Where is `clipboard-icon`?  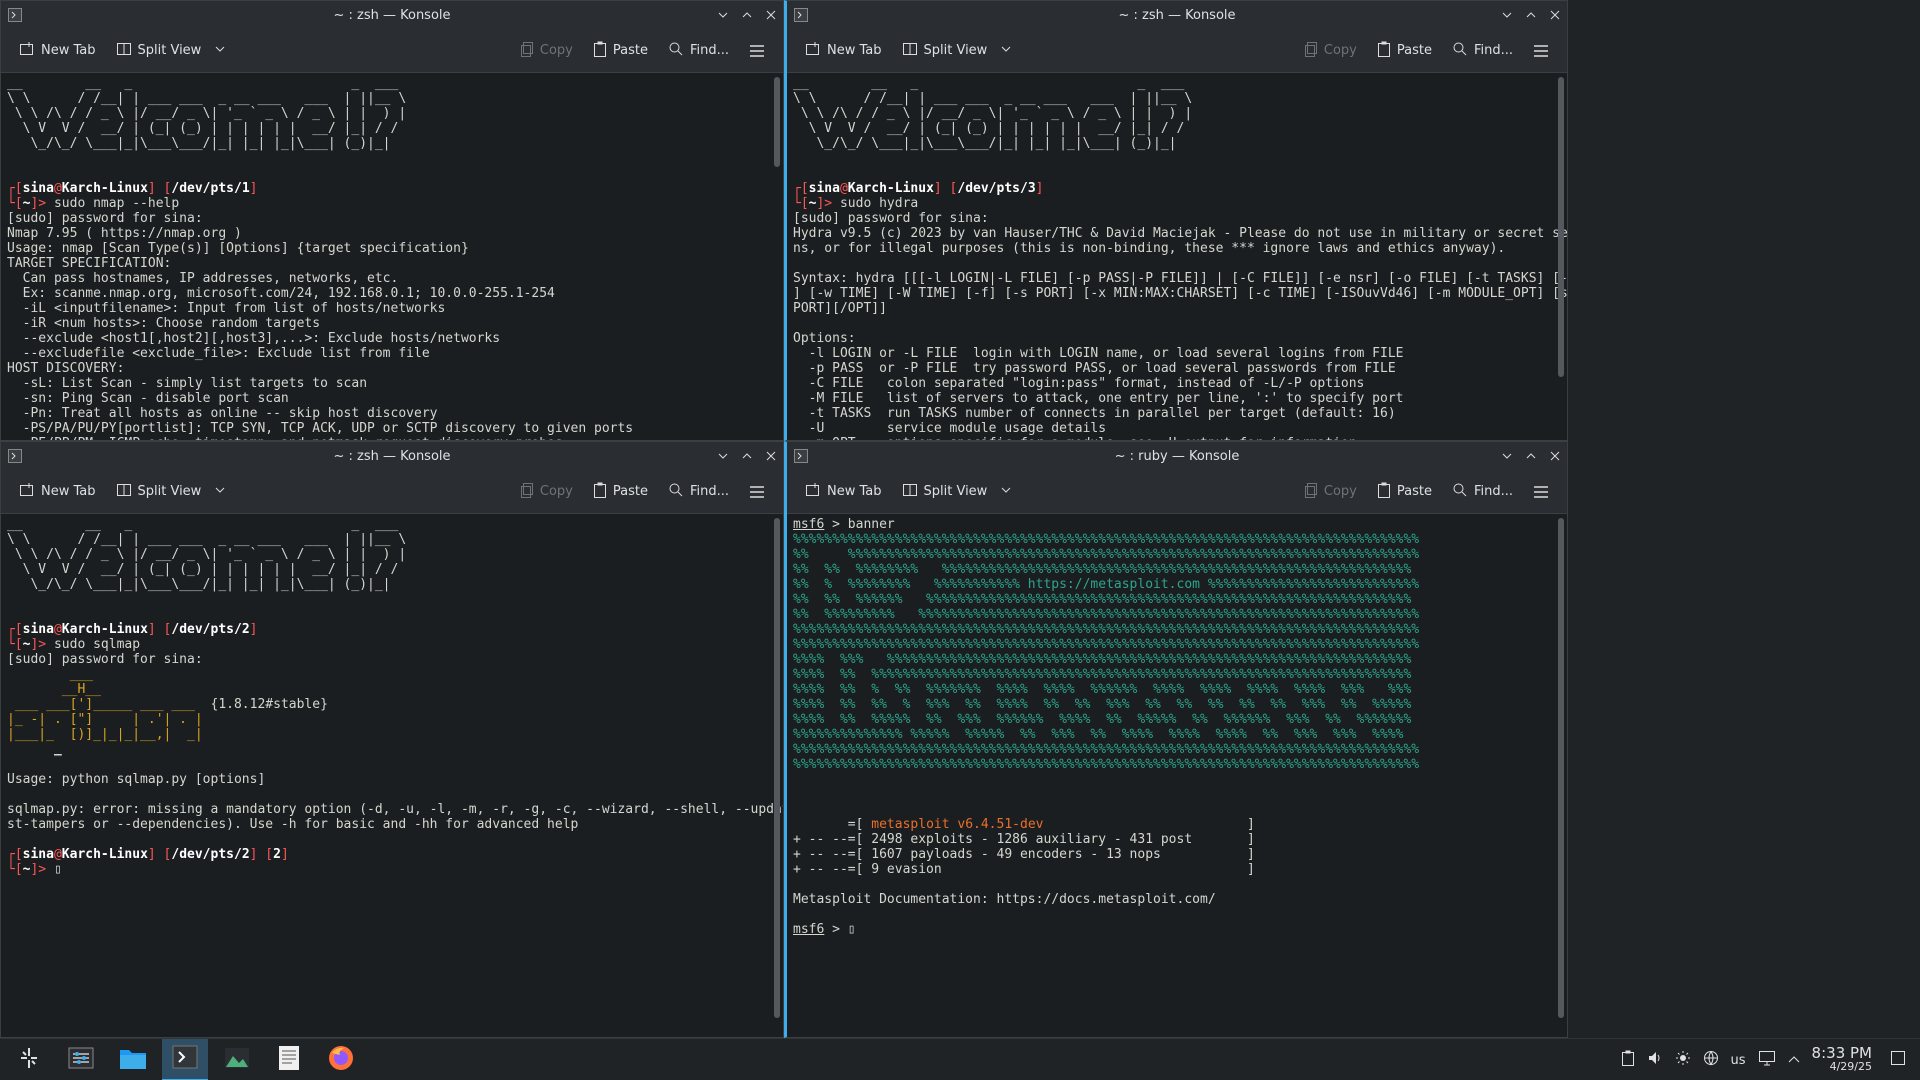 clipboard-icon is located at coordinates (1628, 1060).